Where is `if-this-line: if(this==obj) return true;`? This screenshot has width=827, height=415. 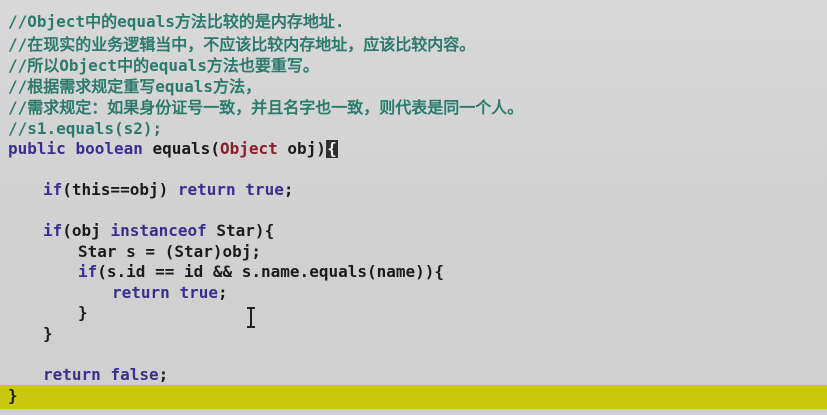
if-this-line: if(this==obj) return true; is located at coordinates (168, 190).